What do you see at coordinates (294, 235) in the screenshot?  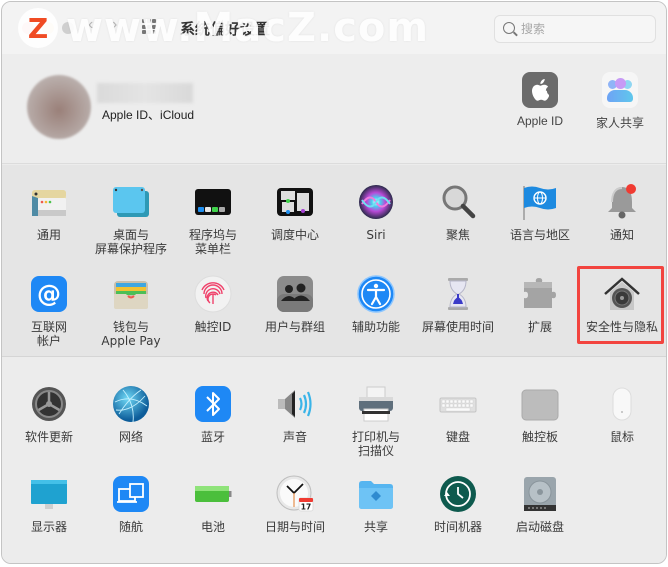 I see `pane-label: 调度中心` at bounding box center [294, 235].